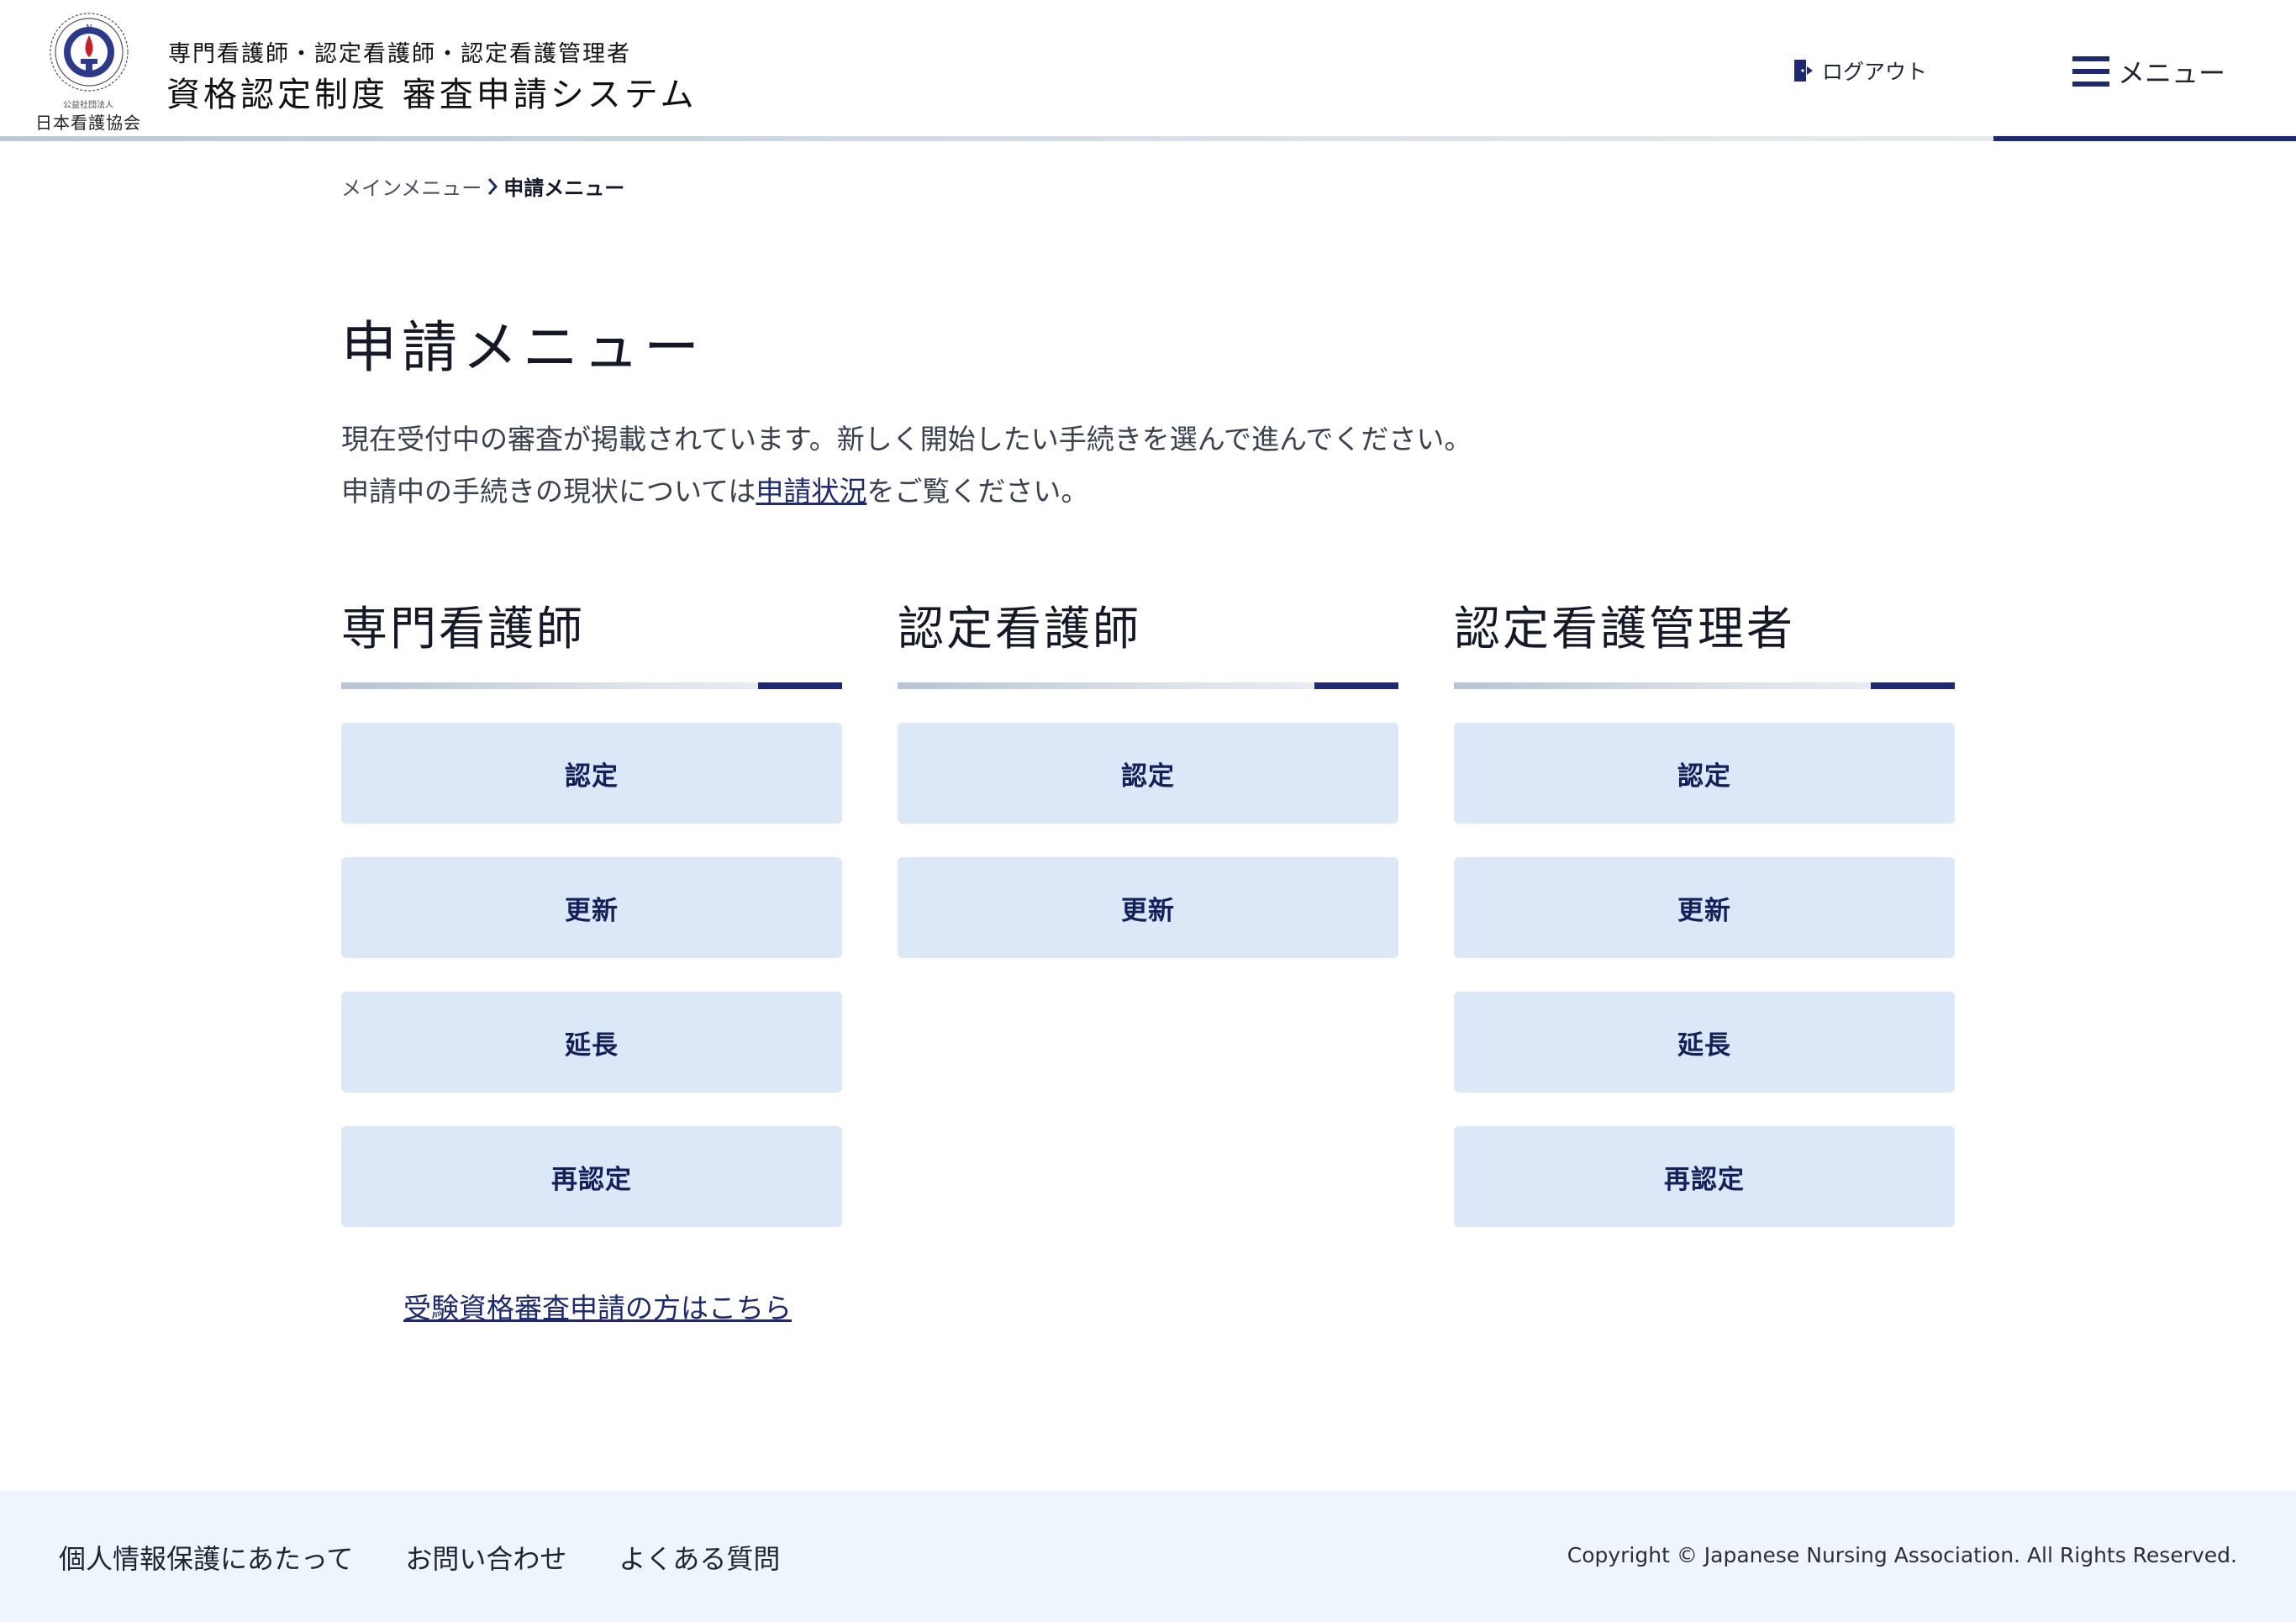 Image resolution: width=2296 pixels, height=1622 pixels. What do you see at coordinates (598, 1306) in the screenshot?
I see `exam-qualification-link: 受験資格審査申請の方はこちら` at bounding box center [598, 1306].